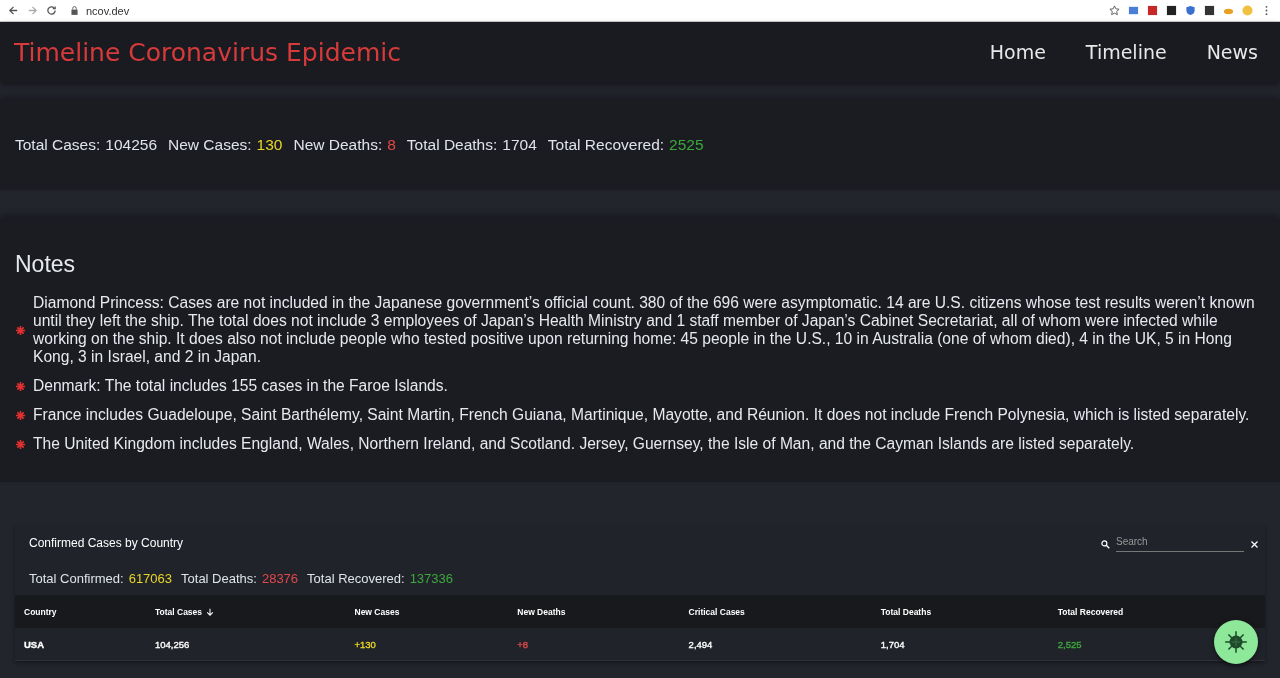  What do you see at coordinates (108, 10) in the screenshot?
I see `address-bar: ncov.dev` at bounding box center [108, 10].